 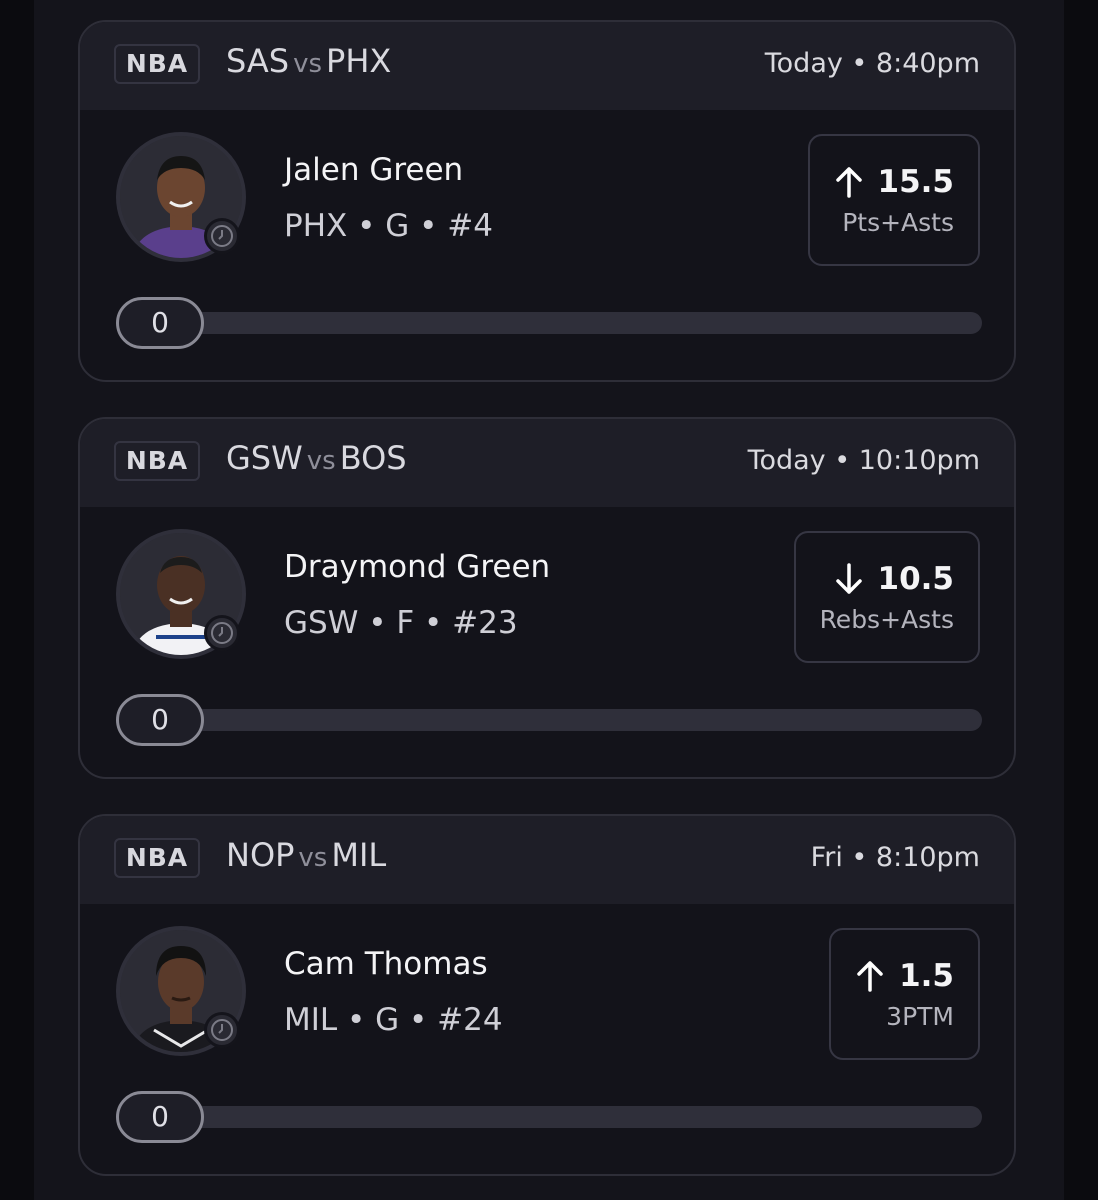 What do you see at coordinates (386, 964) in the screenshot?
I see `player-name: Cam Thomas` at bounding box center [386, 964].